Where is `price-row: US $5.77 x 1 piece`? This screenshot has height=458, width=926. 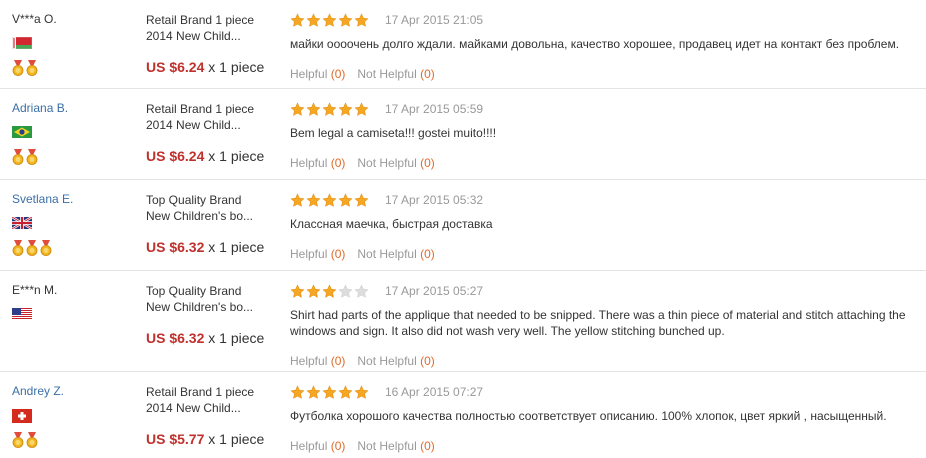 price-row: US $5.77 x 1 piece is located at coordinates (216, 439).